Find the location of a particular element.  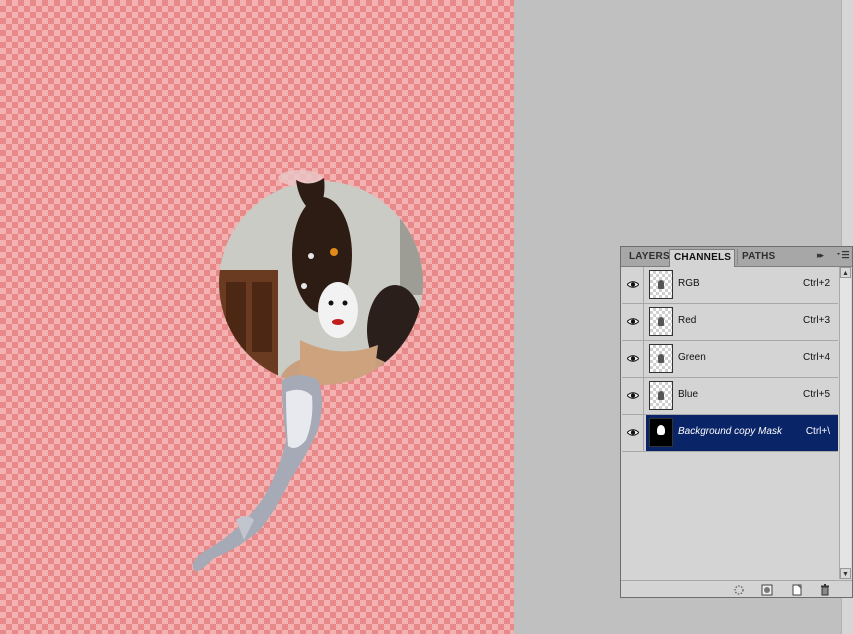

panel-scrollbar: ▲ ▼ is located at coordinates (845, 423).